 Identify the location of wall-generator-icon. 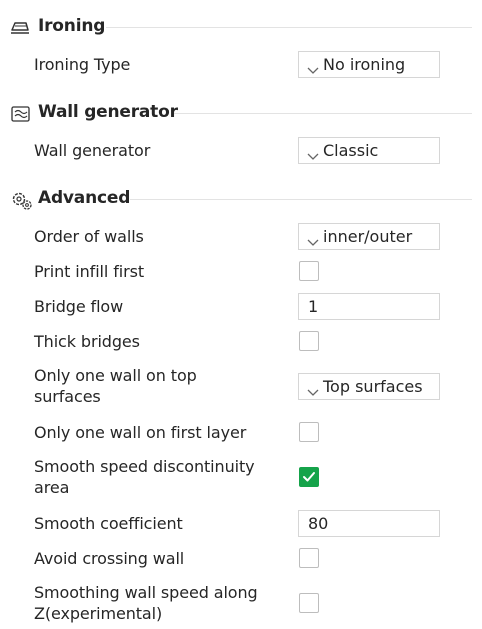
(21, 114).